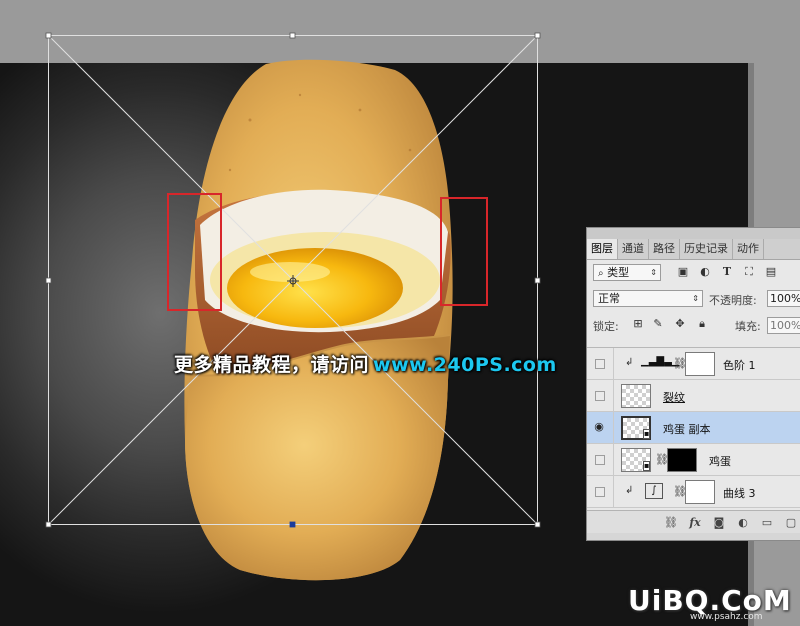 This screenshot has width=800, height=626. What do you see at coordinates (739, 493) in the screenshot?
I see `layer-name: 曲线 3` at bounding box center [739, 493].